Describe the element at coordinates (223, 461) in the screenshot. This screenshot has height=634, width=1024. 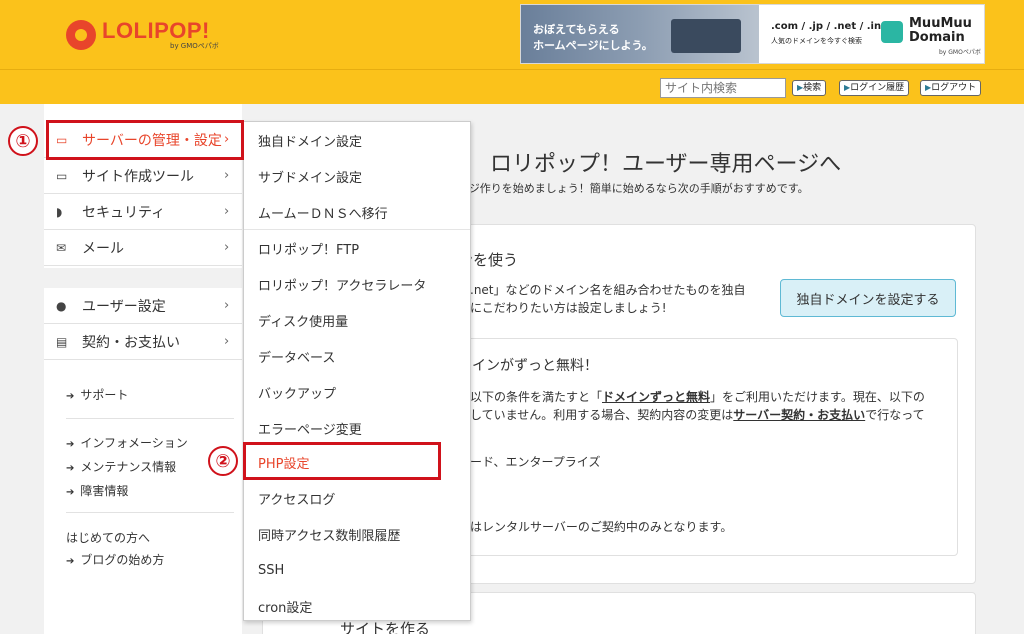
I see `step-badge-2: ②` at that location.